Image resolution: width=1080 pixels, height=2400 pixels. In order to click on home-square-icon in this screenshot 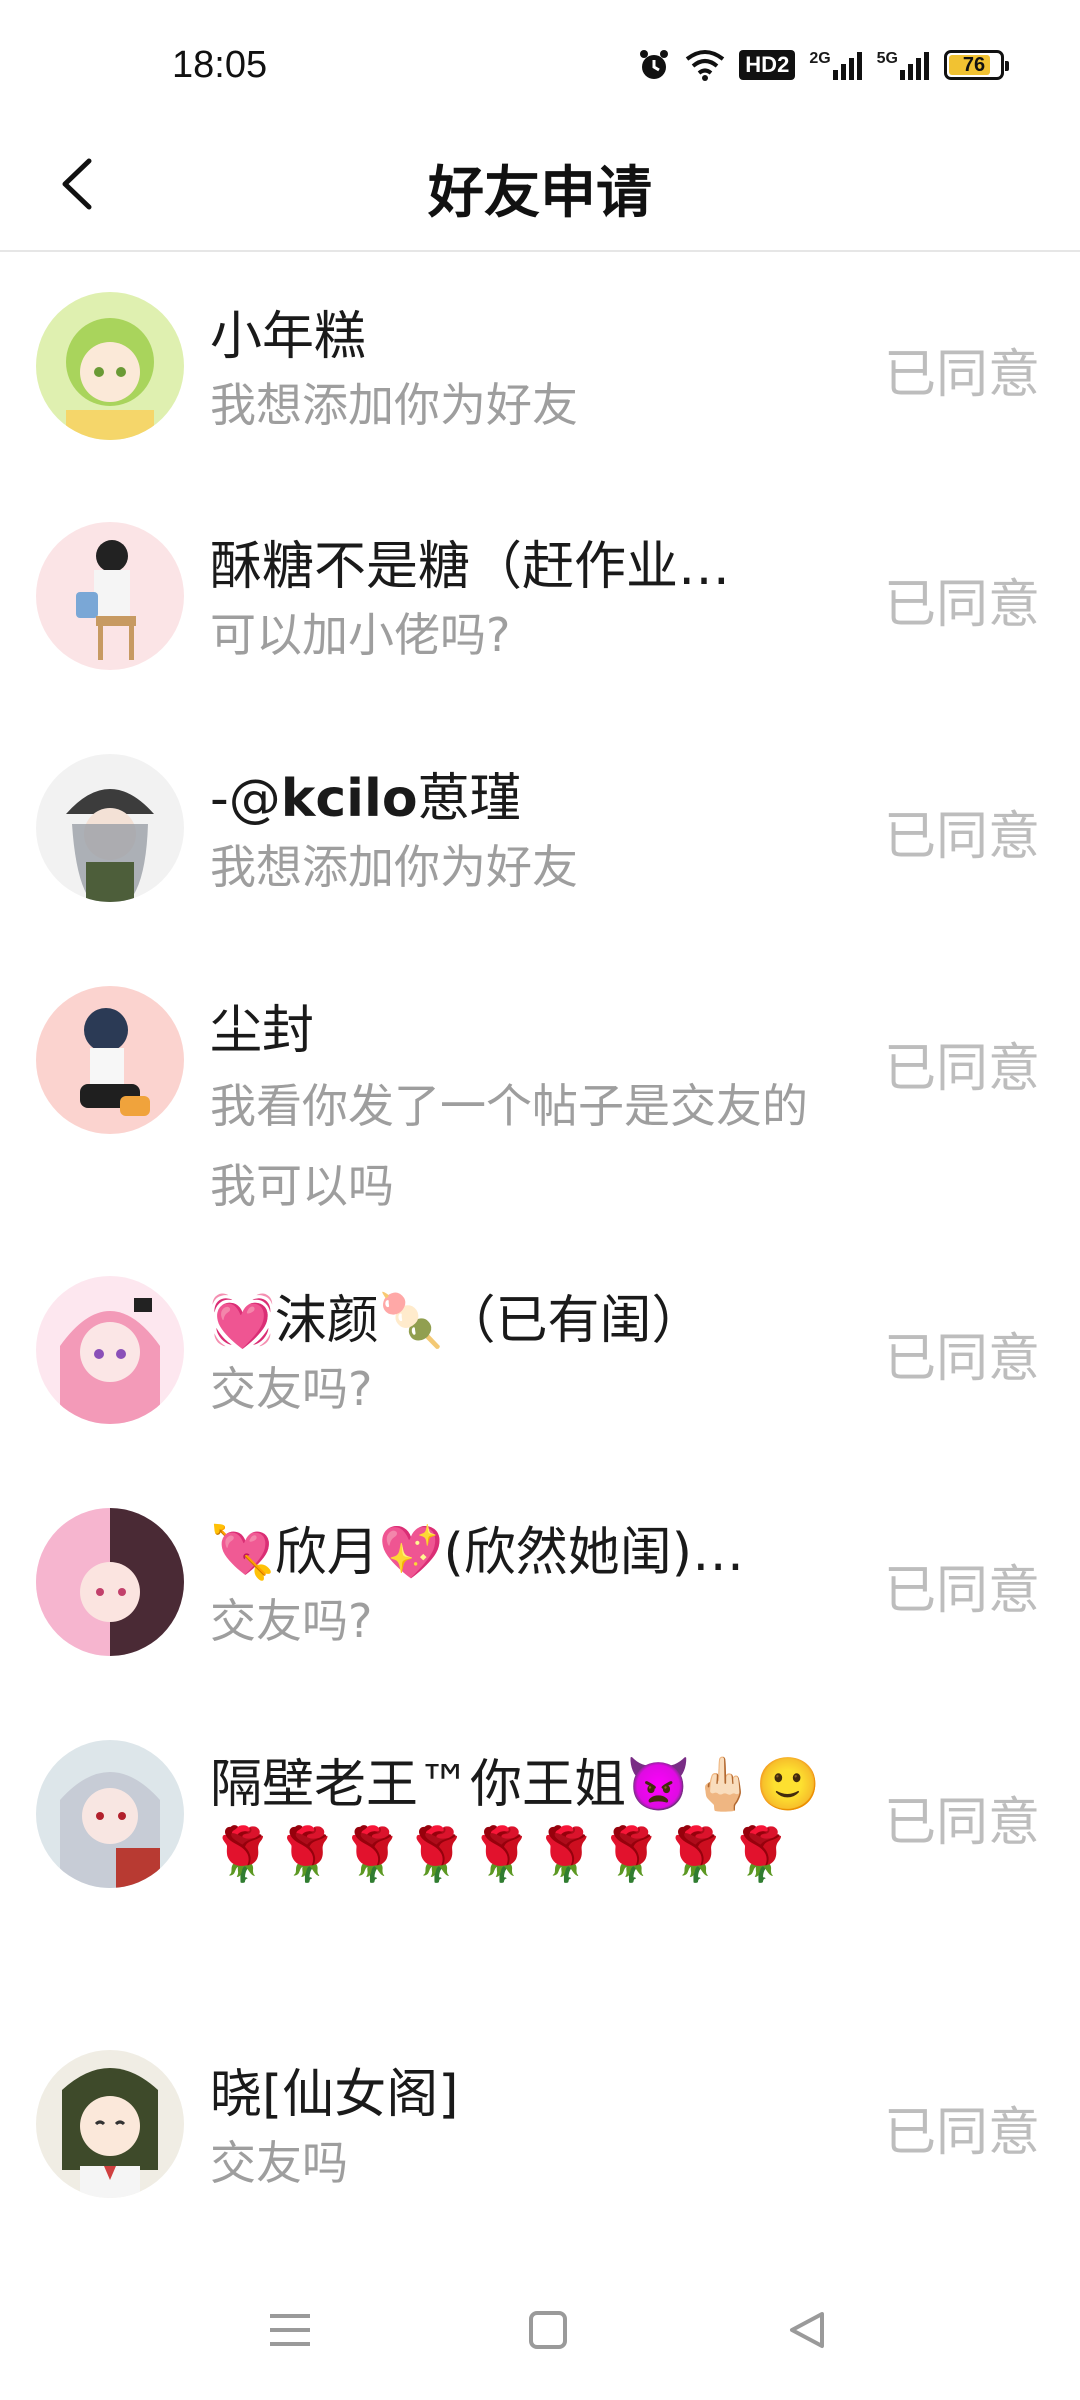, I will do `click(548, 2330)`.